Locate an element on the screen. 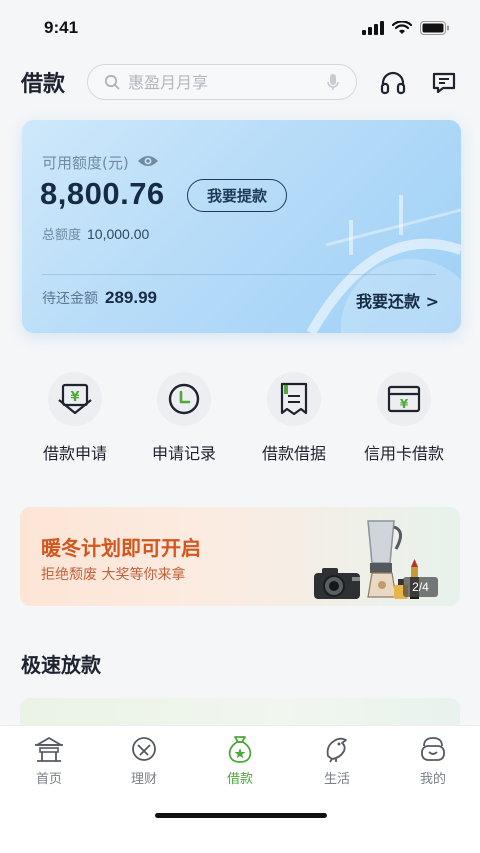 Image resolution: width=480 pixels, height=853 pixels. wifi-icon is located at coordinates (402, 29).